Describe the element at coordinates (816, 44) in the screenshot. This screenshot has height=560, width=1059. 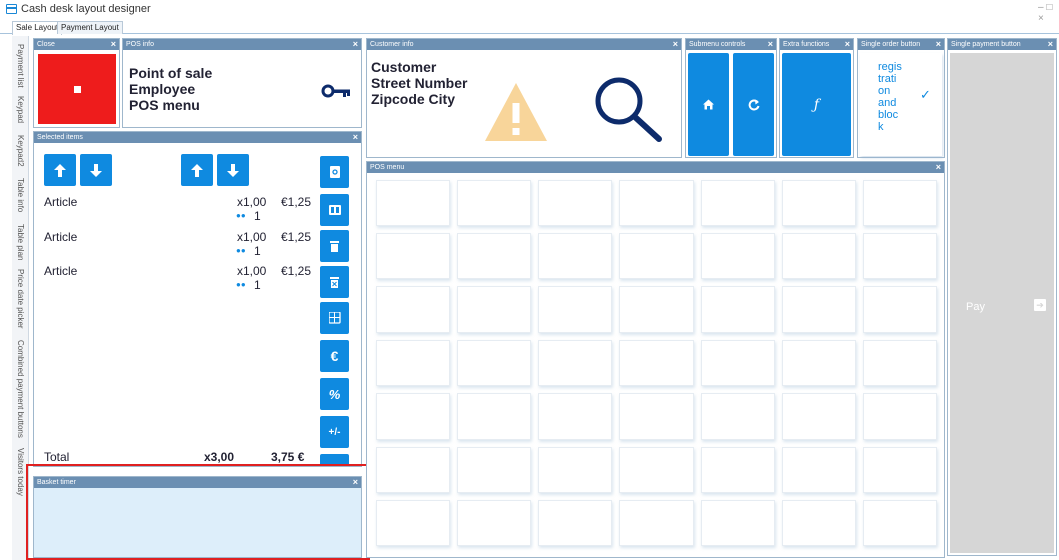
I see `extra-functions-header: Extra functions ×` at that location.